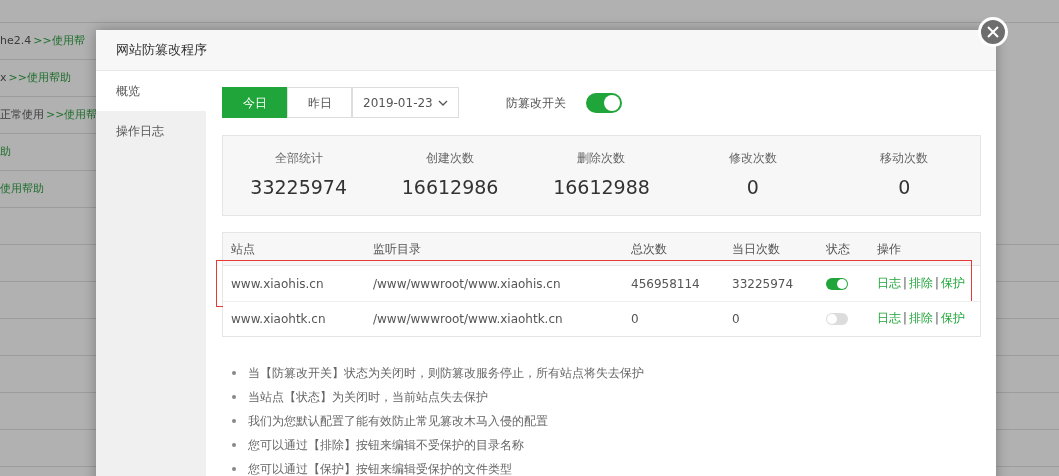 This screenshot has width=1059, height=476. I want to click on stat-value: 16612988, so click(601, 188).